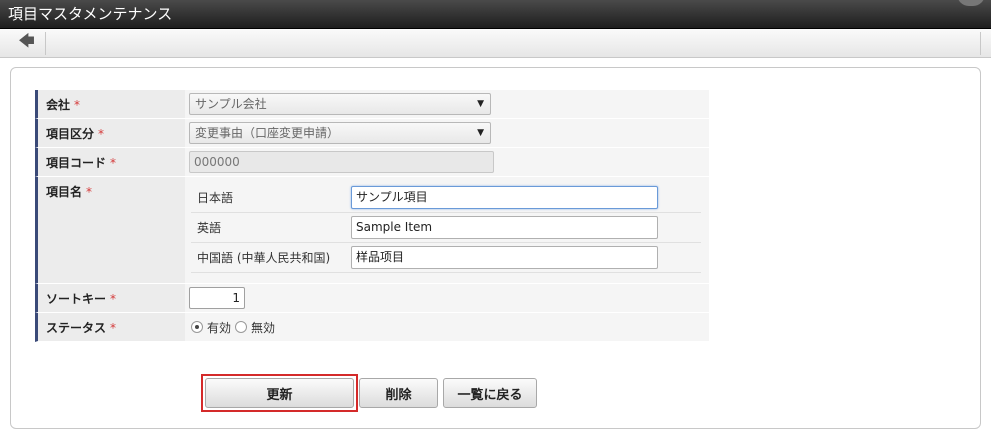  What do you see at coordinates (76, 299) in the screenshot?
I see `sort-key-label-text: ソートキー` at bounding box center [76, 299].